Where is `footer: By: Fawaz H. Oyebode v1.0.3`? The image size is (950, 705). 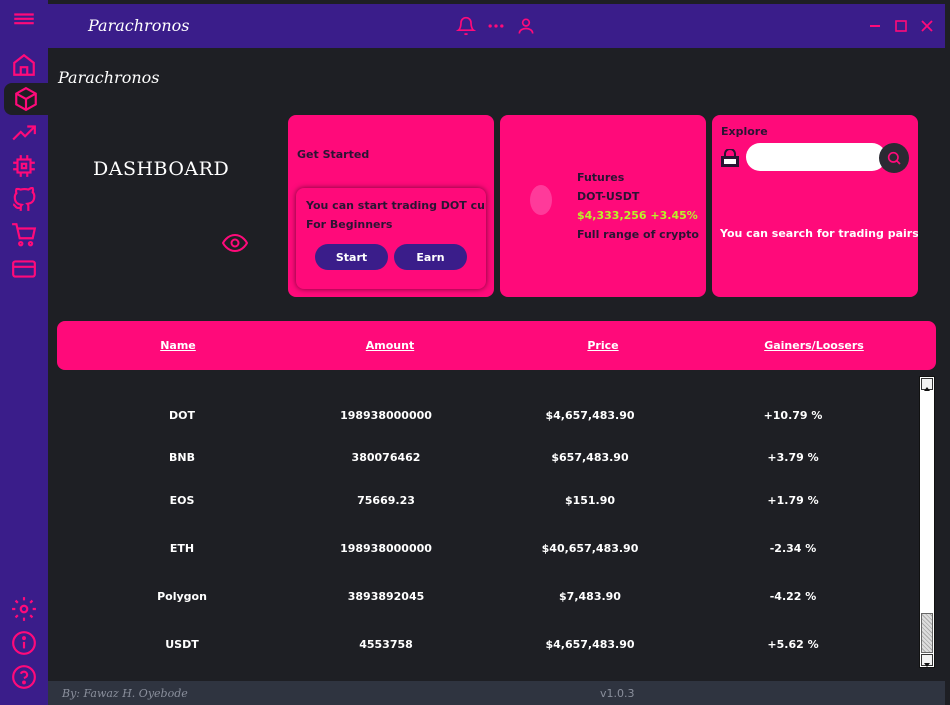
footer: By: Fawaz H. Oyebode v1.0.3 is located at coordinates (496, 693).